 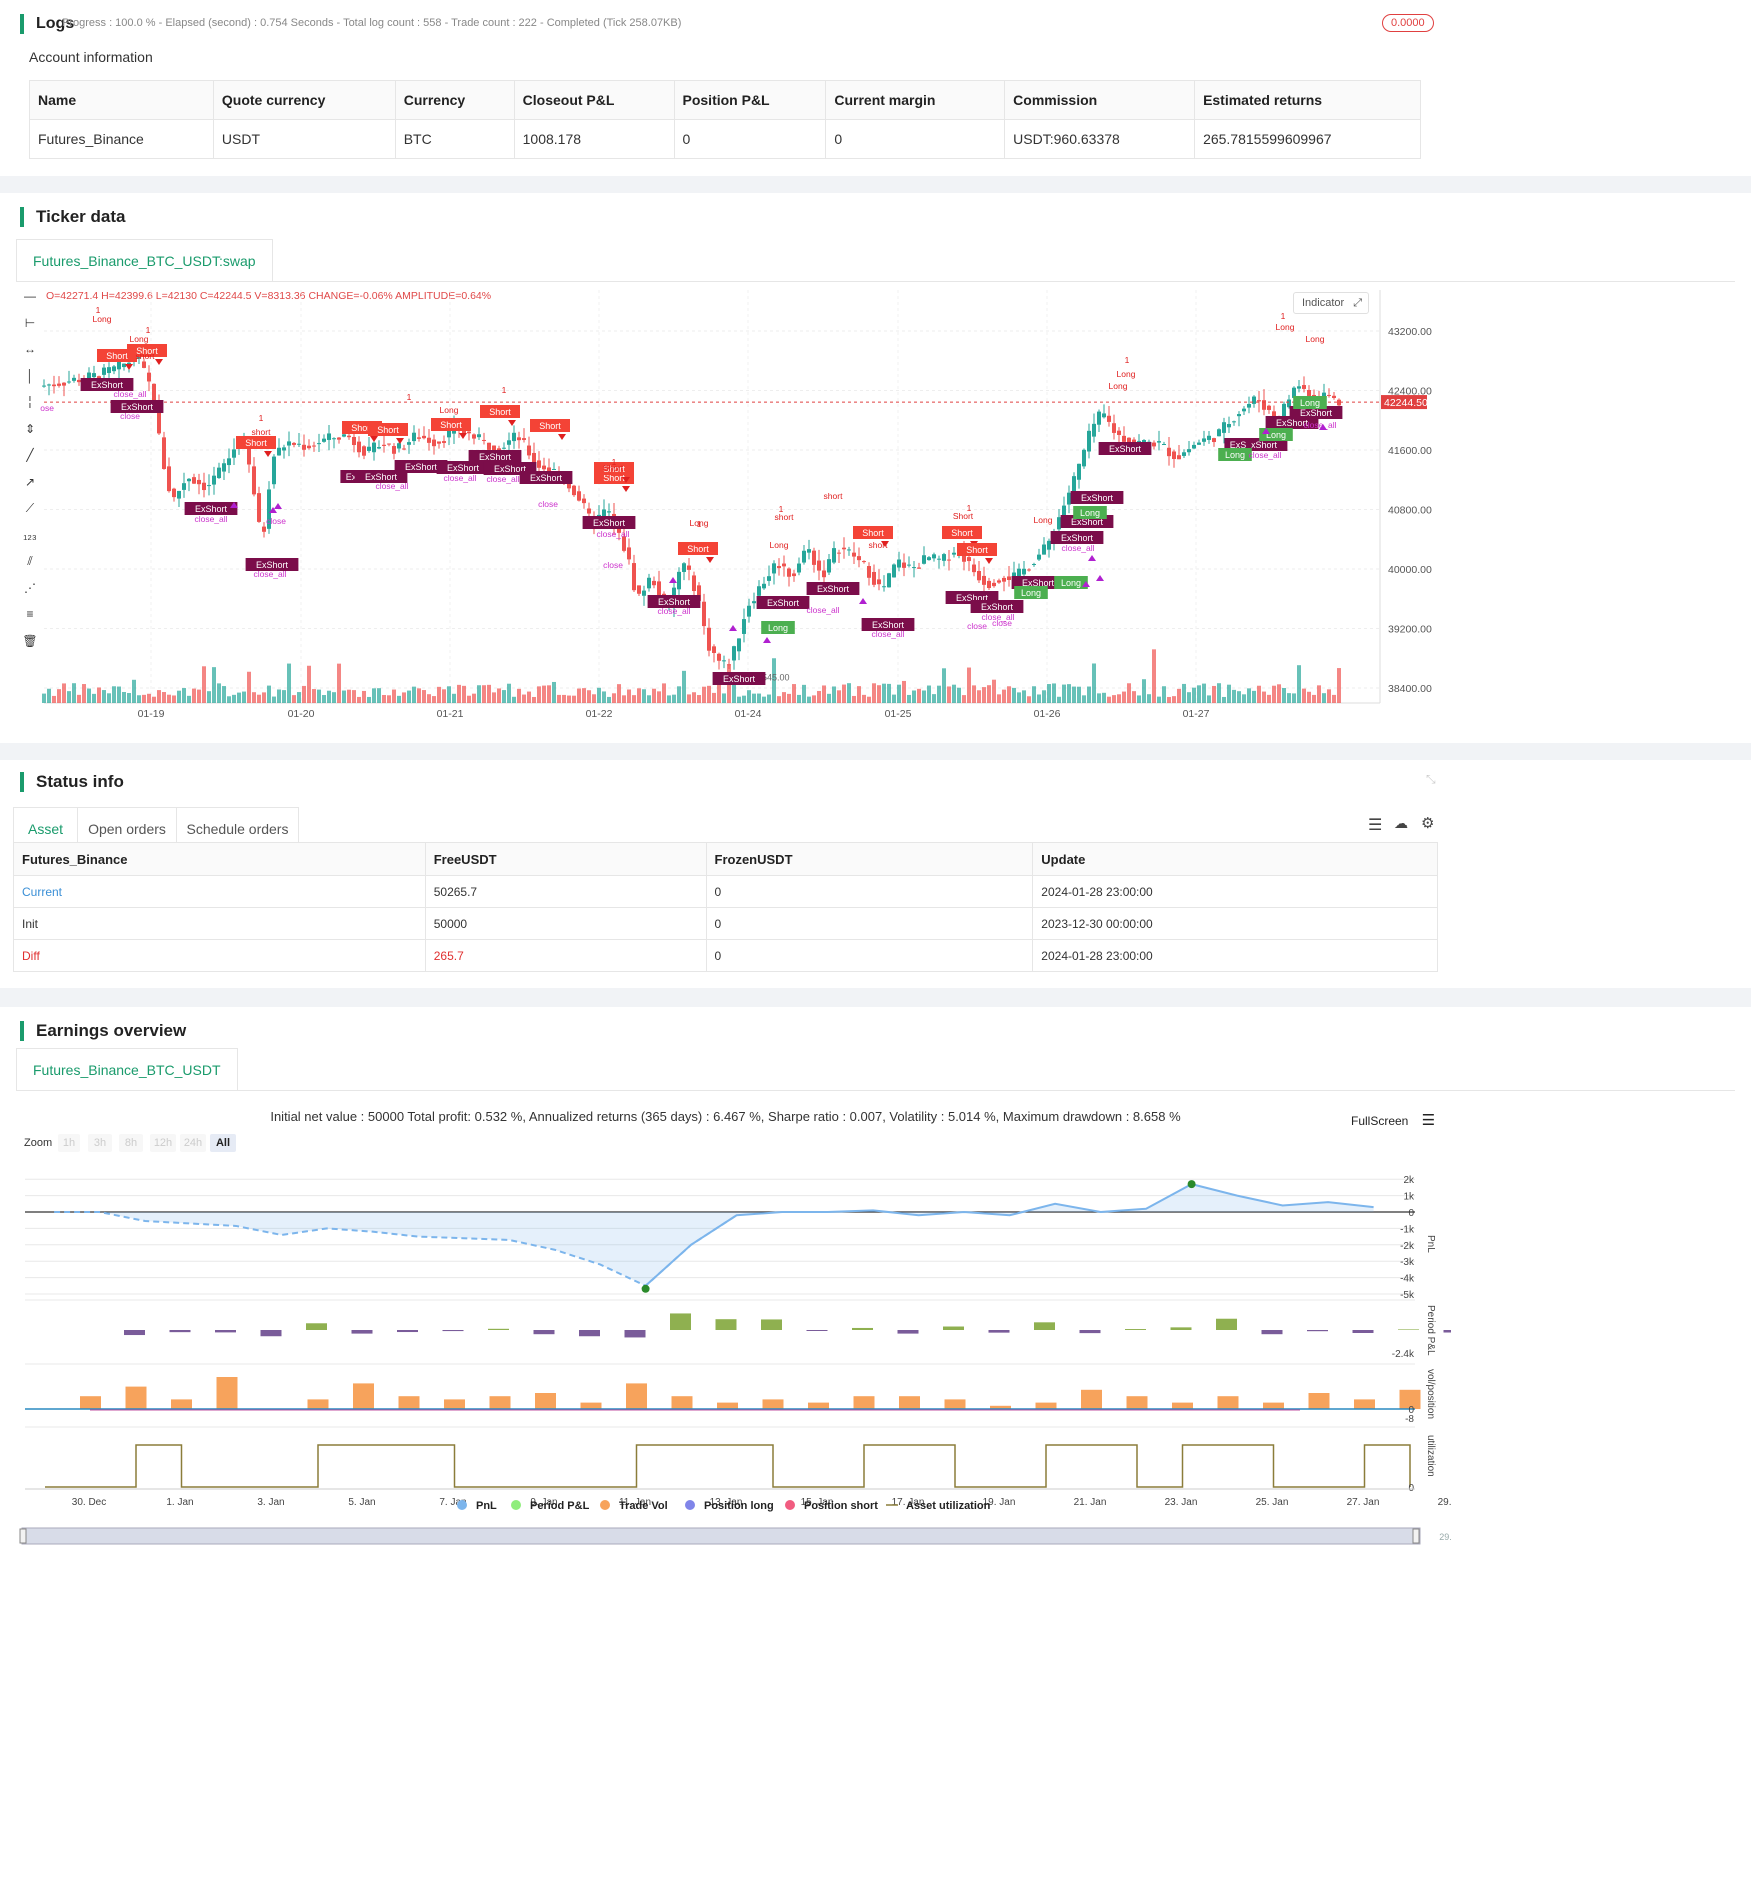 I want to click on segment-icon: ⟋, so click(x=30, y=508).